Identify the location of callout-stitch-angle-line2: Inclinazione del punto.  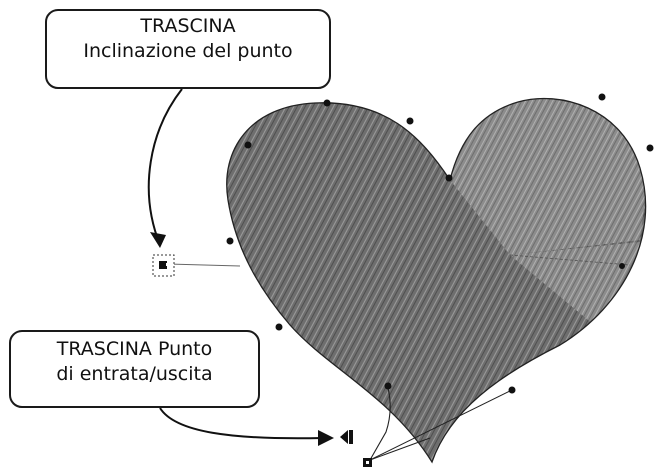
(188, 51).